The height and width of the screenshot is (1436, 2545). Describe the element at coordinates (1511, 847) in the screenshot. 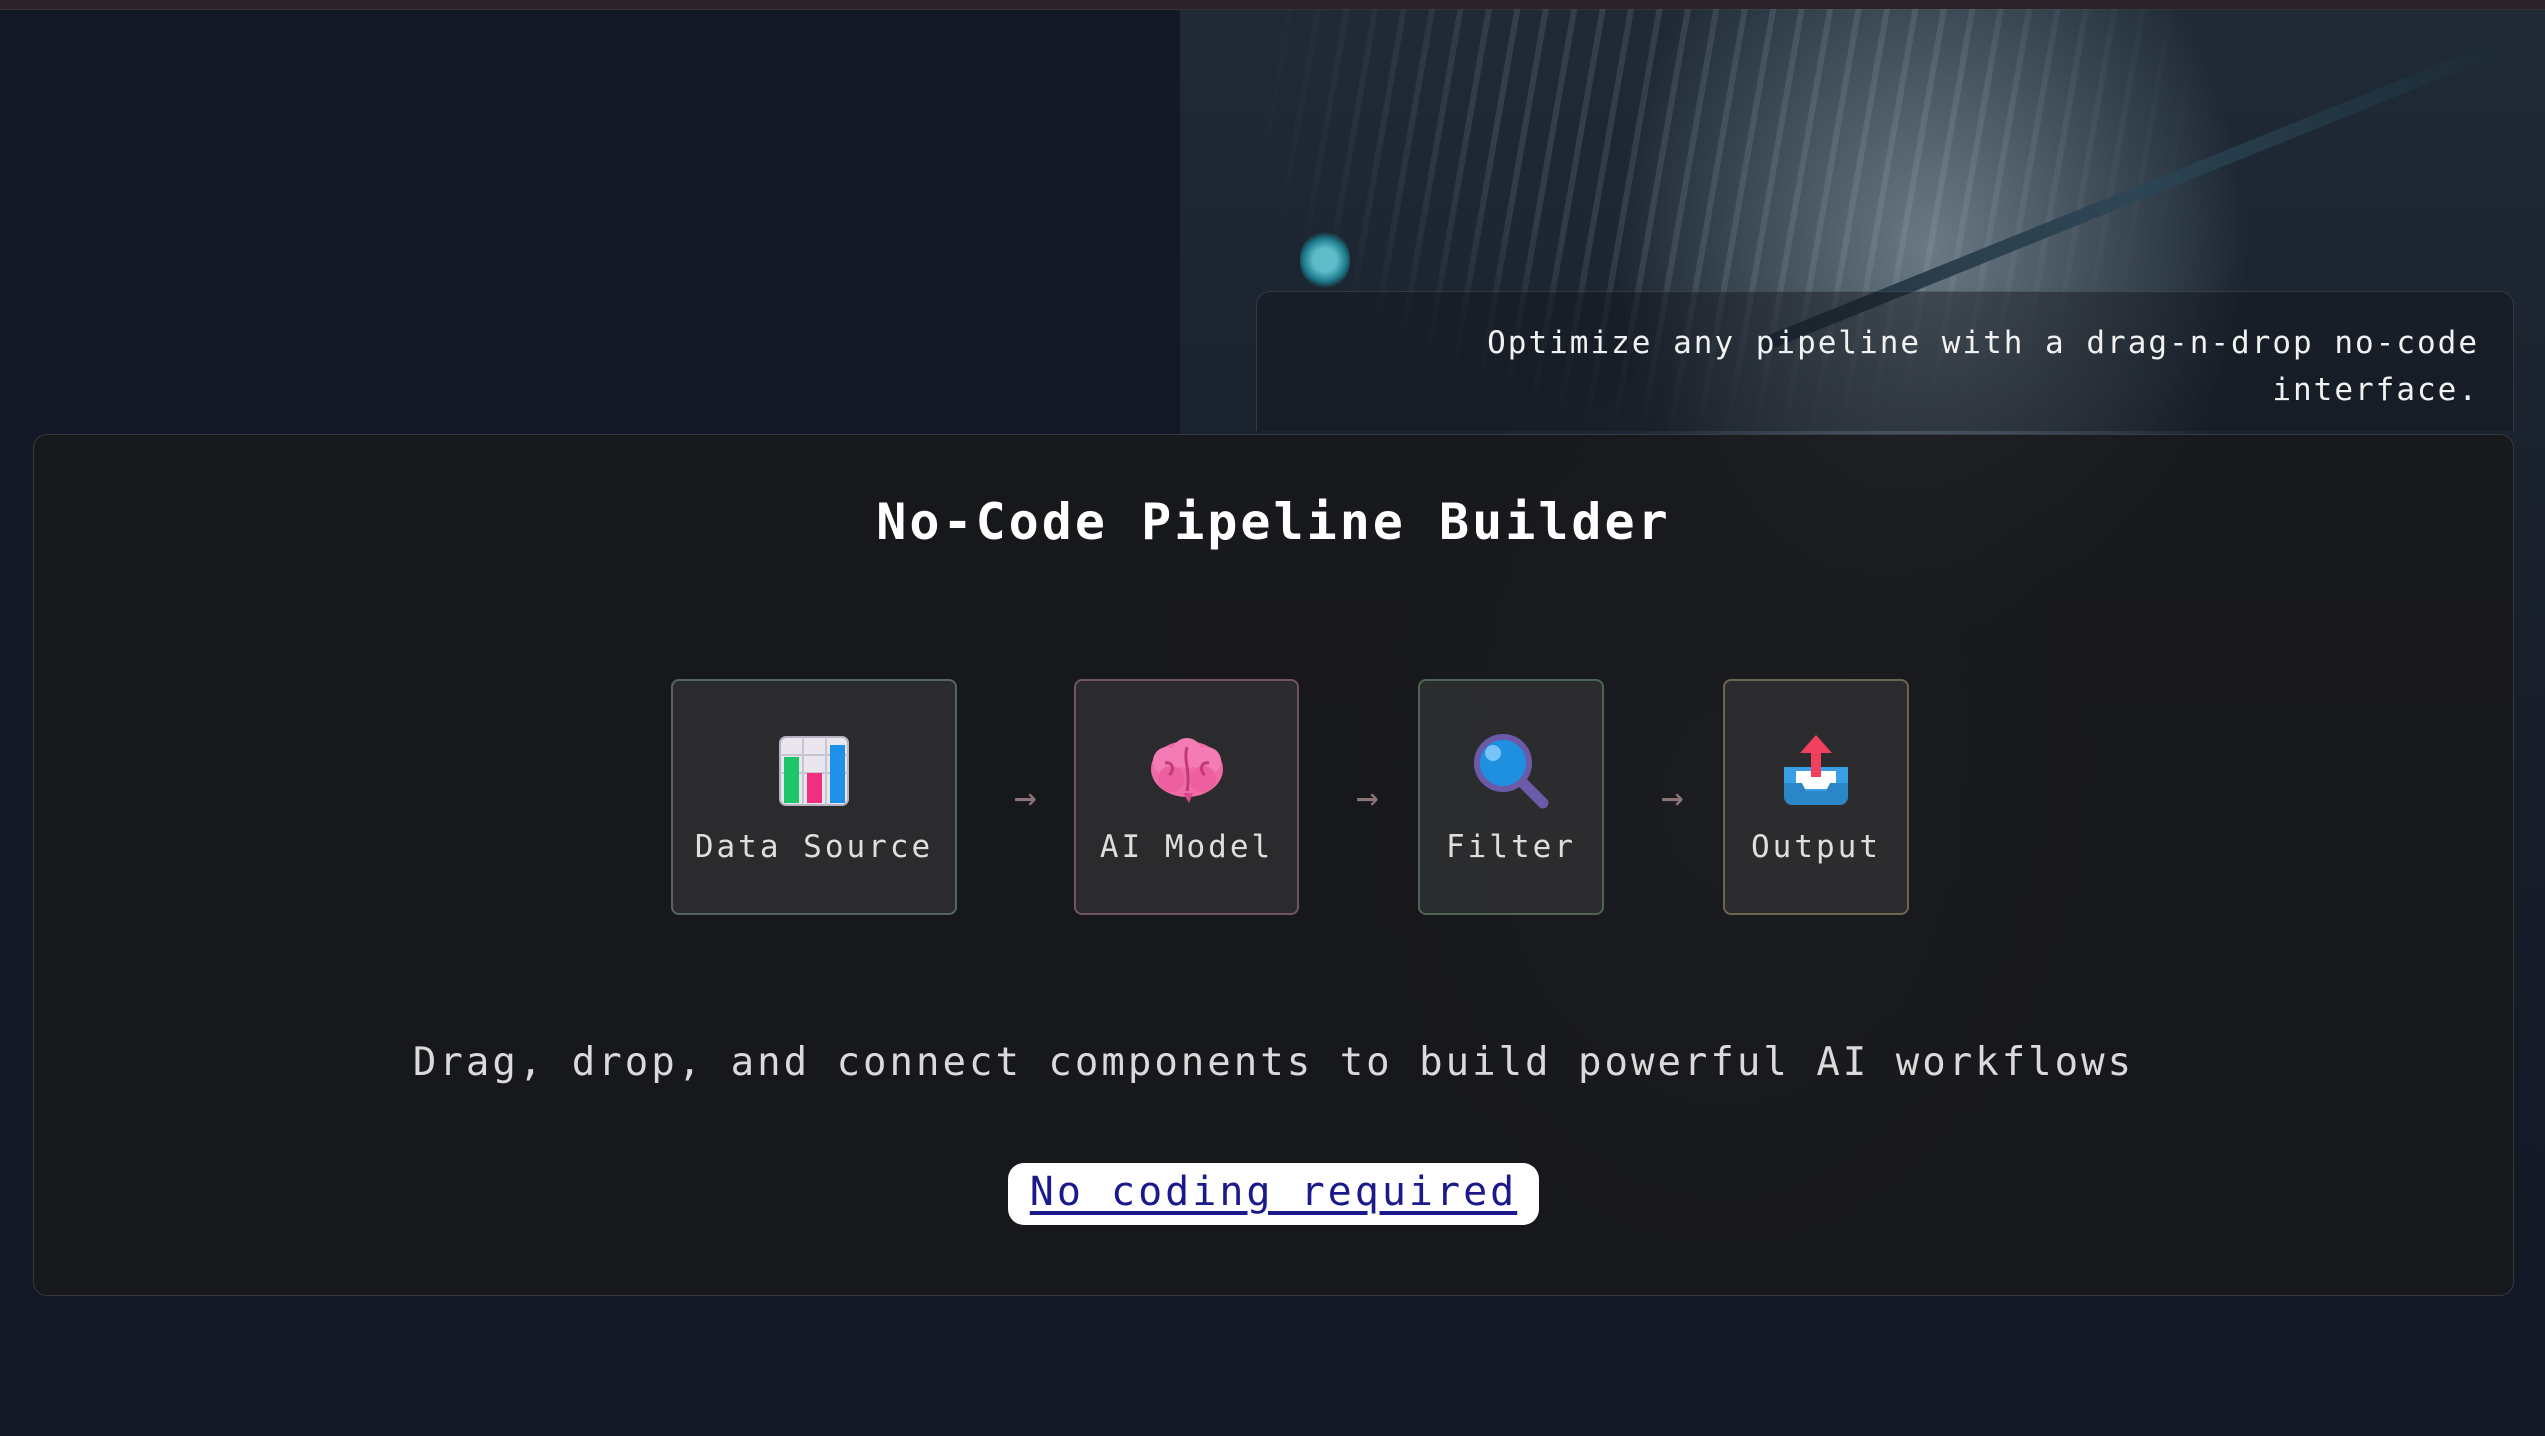

I see `node-label: Filter` at that location.